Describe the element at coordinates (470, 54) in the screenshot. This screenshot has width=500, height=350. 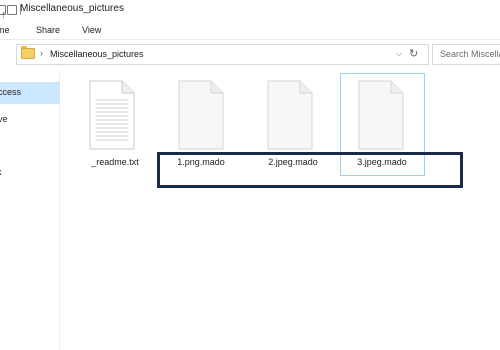
I see `search-placeholder: Search Miscella` at that location.